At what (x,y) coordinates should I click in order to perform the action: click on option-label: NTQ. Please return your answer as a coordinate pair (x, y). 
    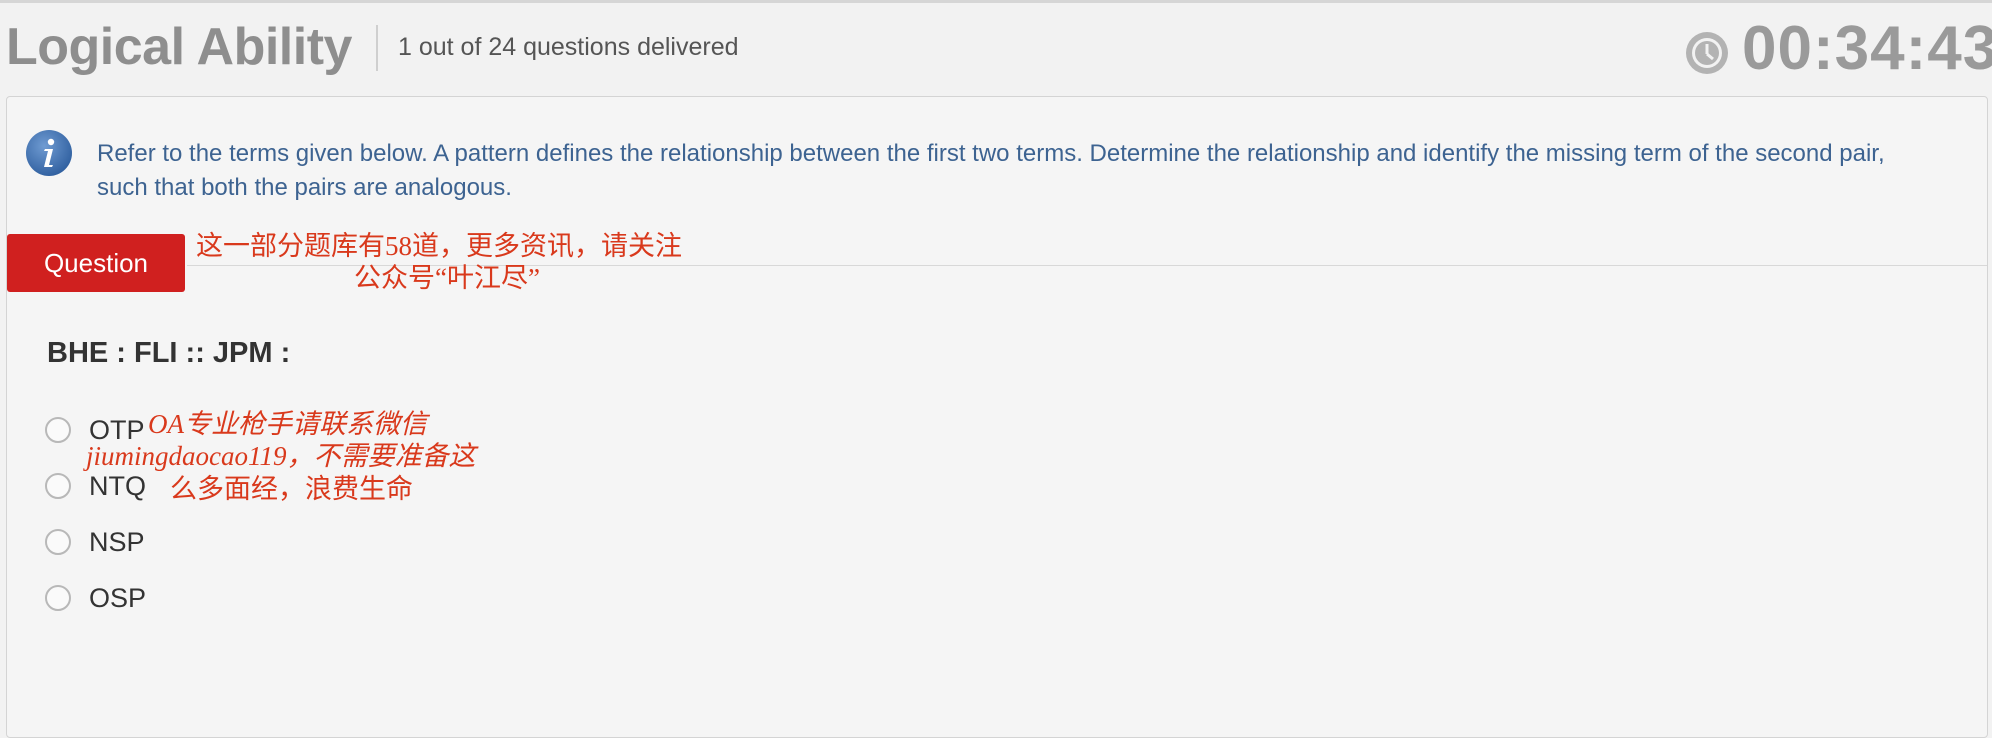
    Looking at the image, I should click on (117, 485).